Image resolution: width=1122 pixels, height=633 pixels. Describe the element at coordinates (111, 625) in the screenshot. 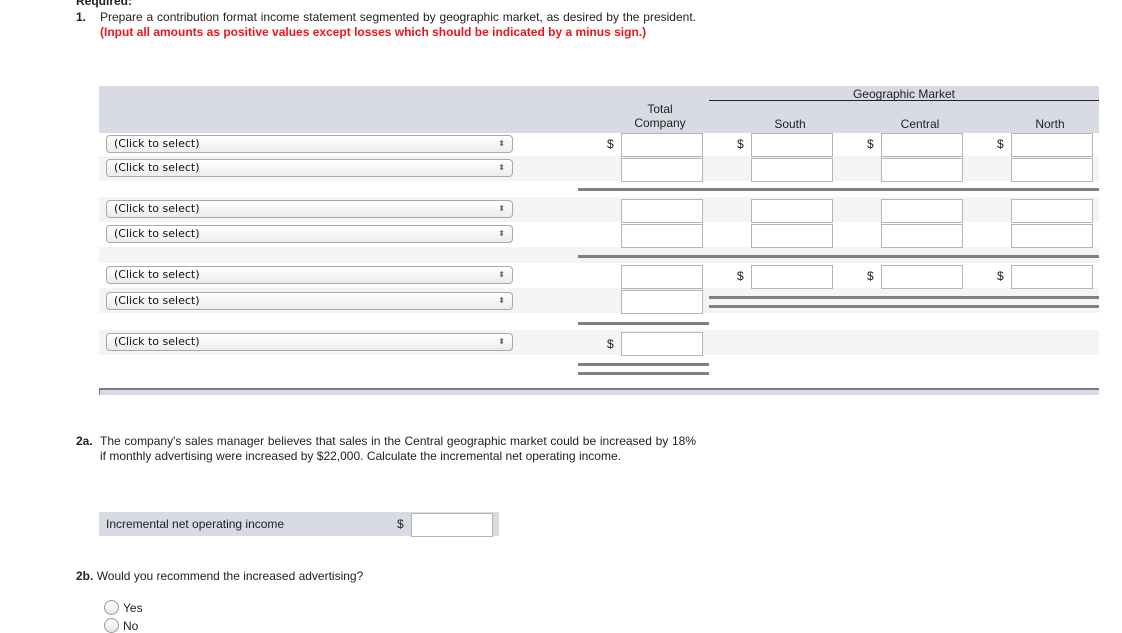

I see `radio-no` at that location.